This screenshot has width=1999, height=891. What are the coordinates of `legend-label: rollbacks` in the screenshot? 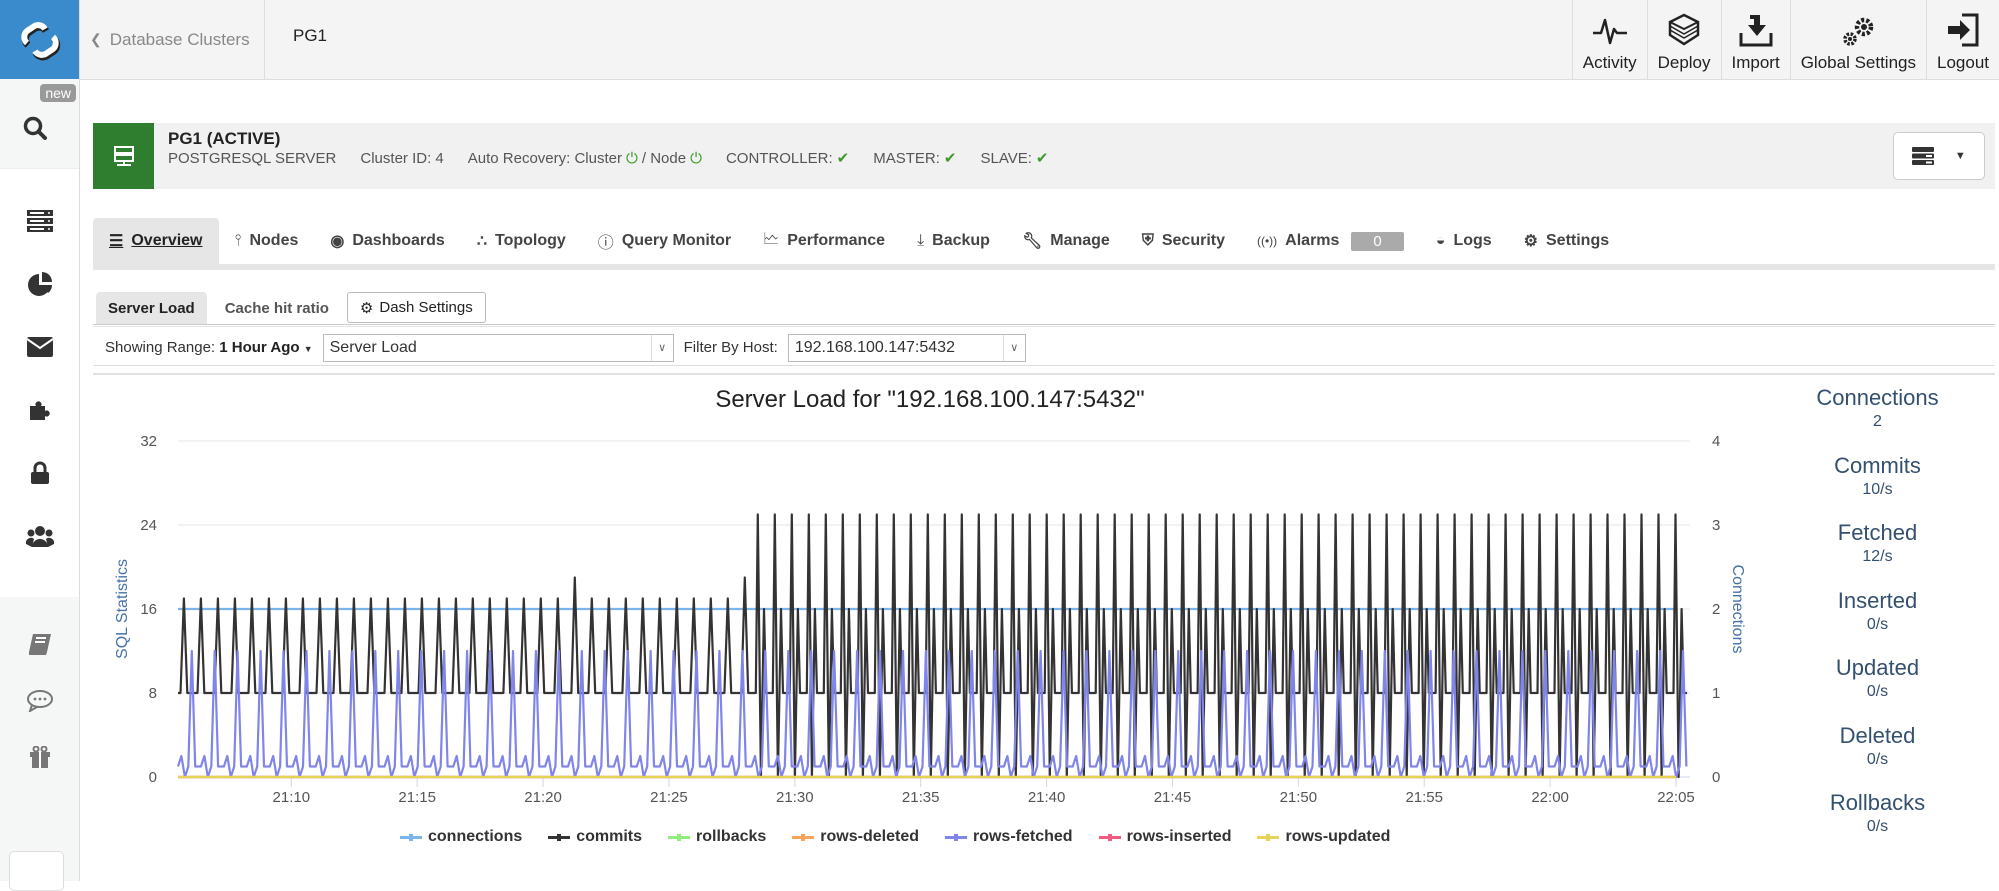 It's located at (731, 836).